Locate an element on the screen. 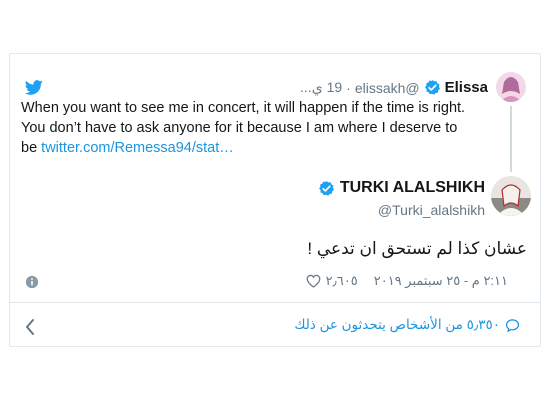  like-count: ٢٫٦٠٥ is located at coordinates (341, 280).